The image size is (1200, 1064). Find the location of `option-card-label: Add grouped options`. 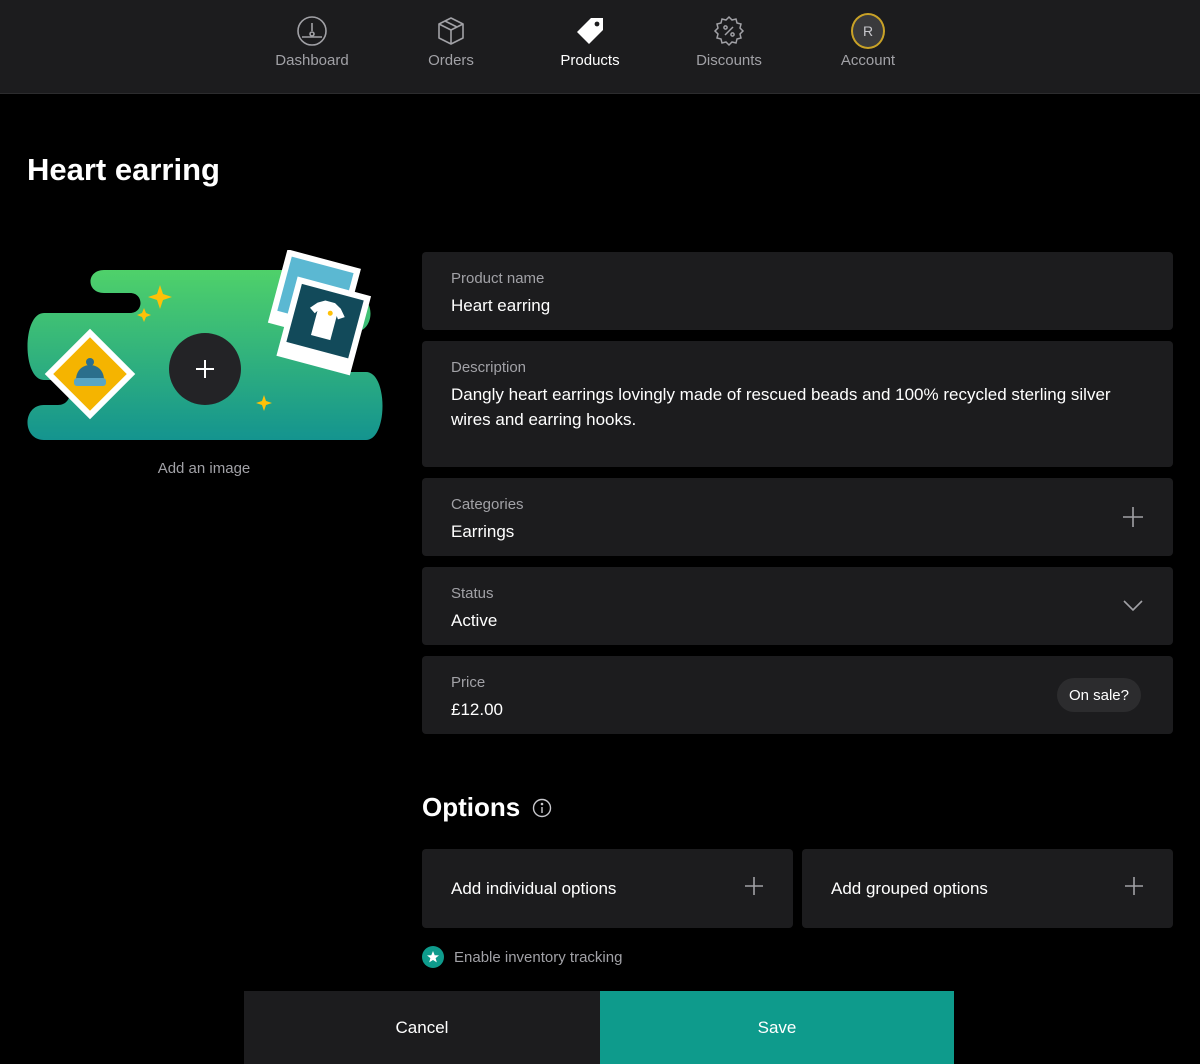

option-card-label: Add grouped options is located at coordinates (909, 888).